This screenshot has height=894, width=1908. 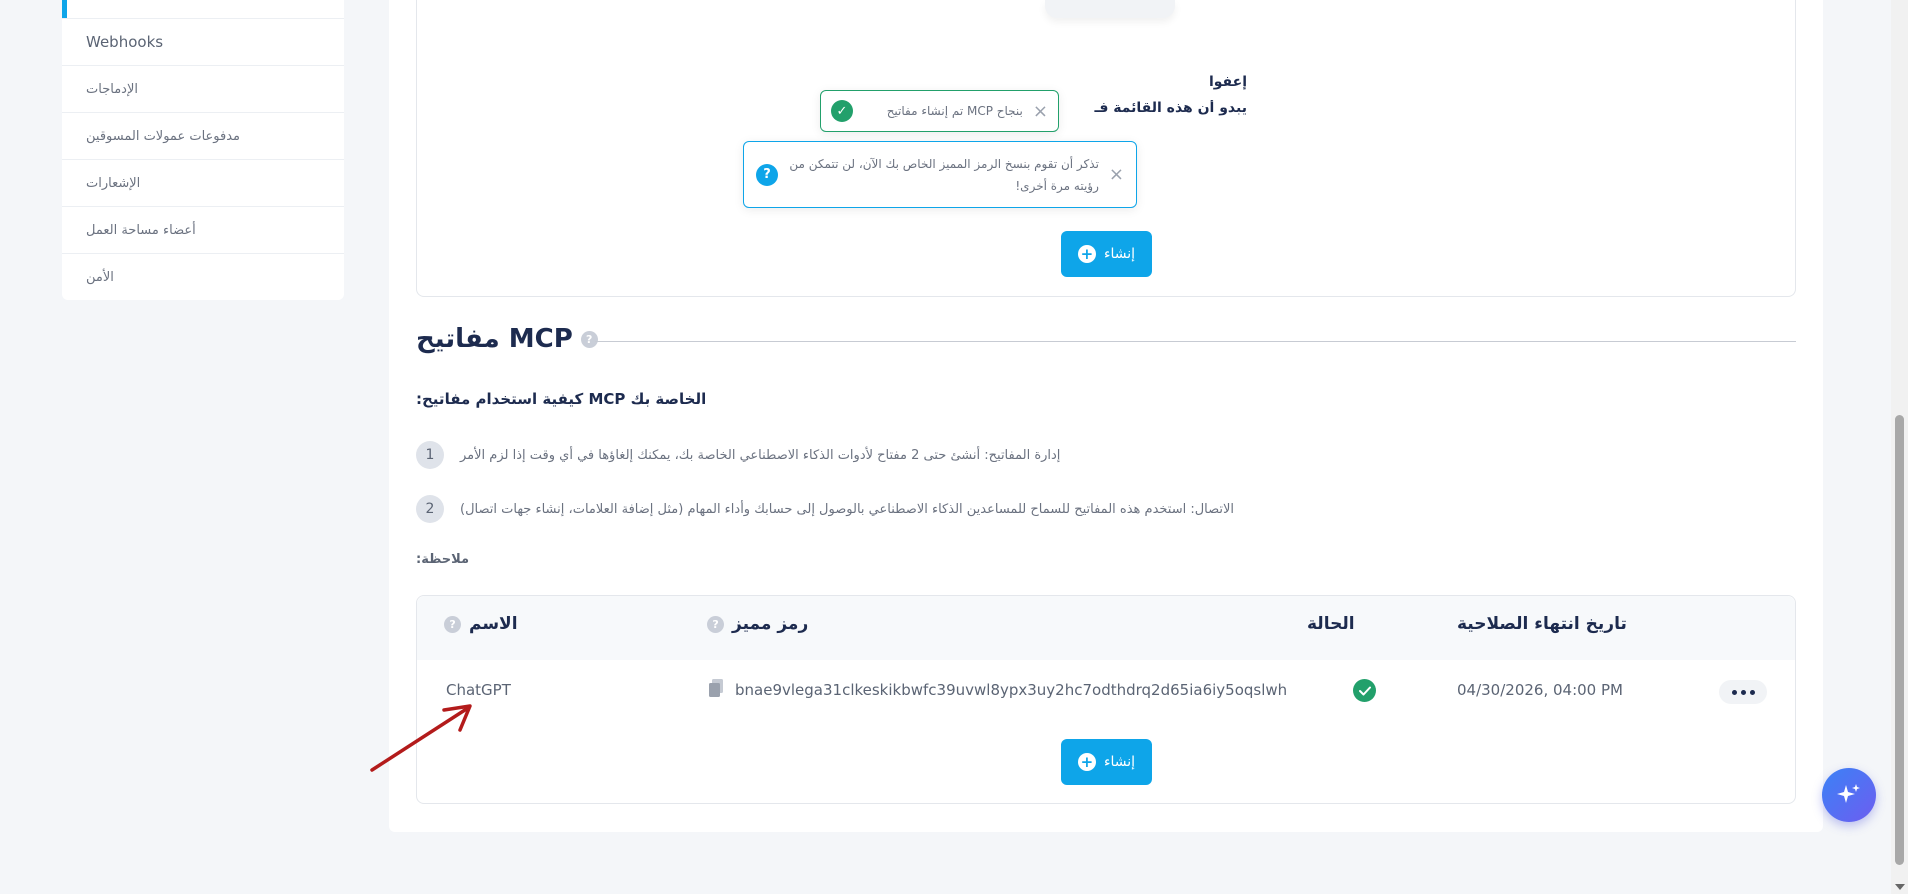 I want to click on status-active-icon, so click(x=1364, y=690).